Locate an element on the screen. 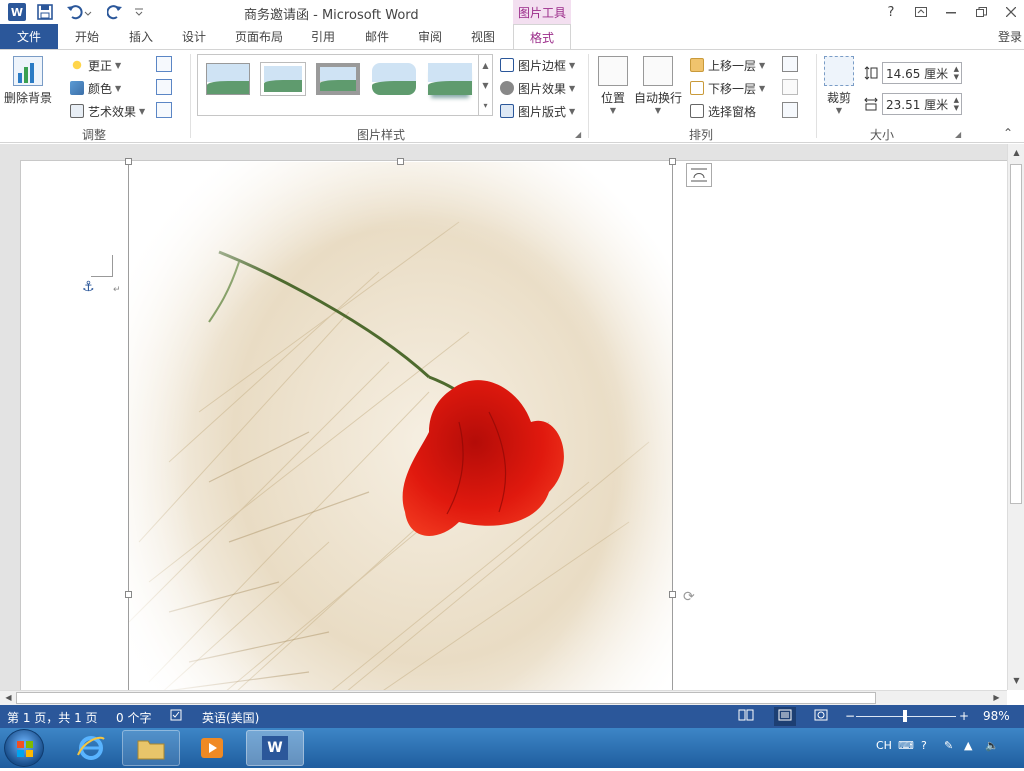 The image size is (1024, 771). tab-format: 格式 is located at coordinates (542, 37).